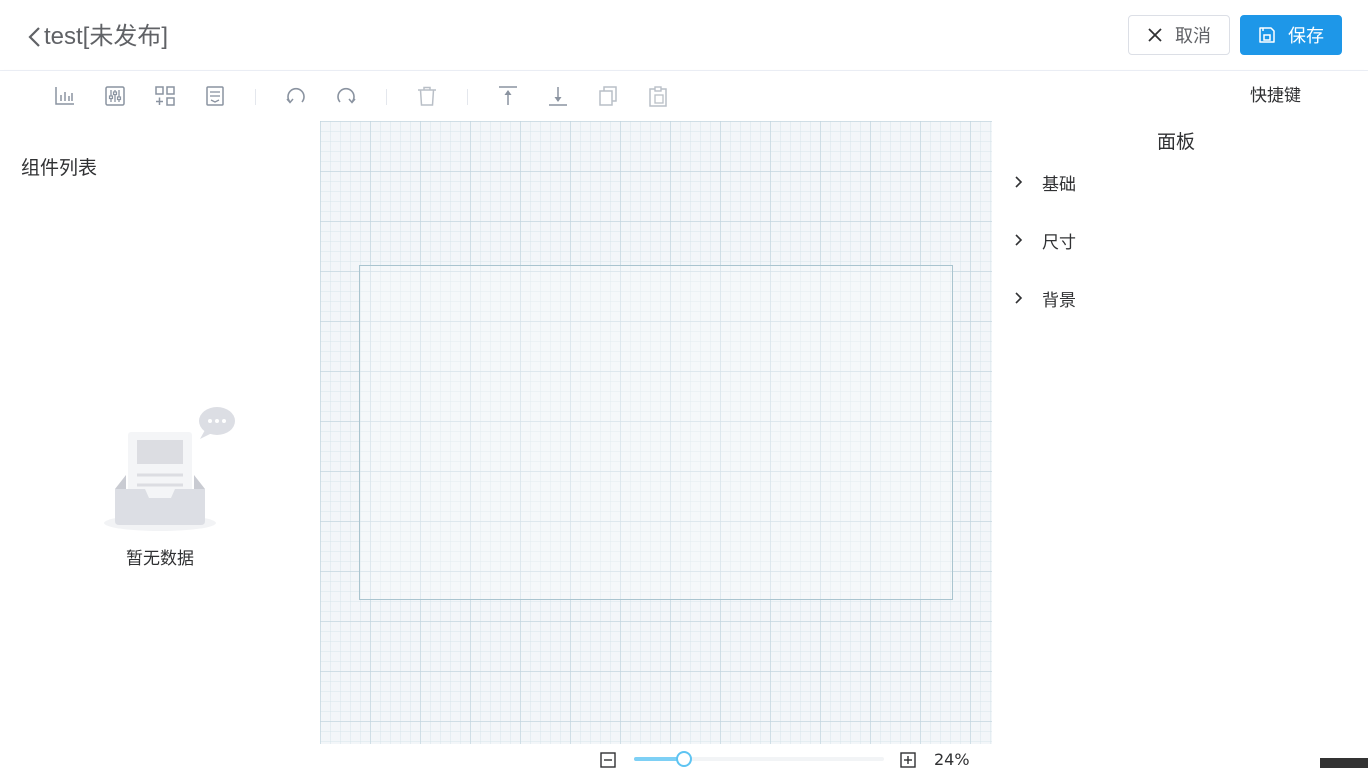 The image size is (1368, 772). I want to click on paste-button, so click(658, 96).